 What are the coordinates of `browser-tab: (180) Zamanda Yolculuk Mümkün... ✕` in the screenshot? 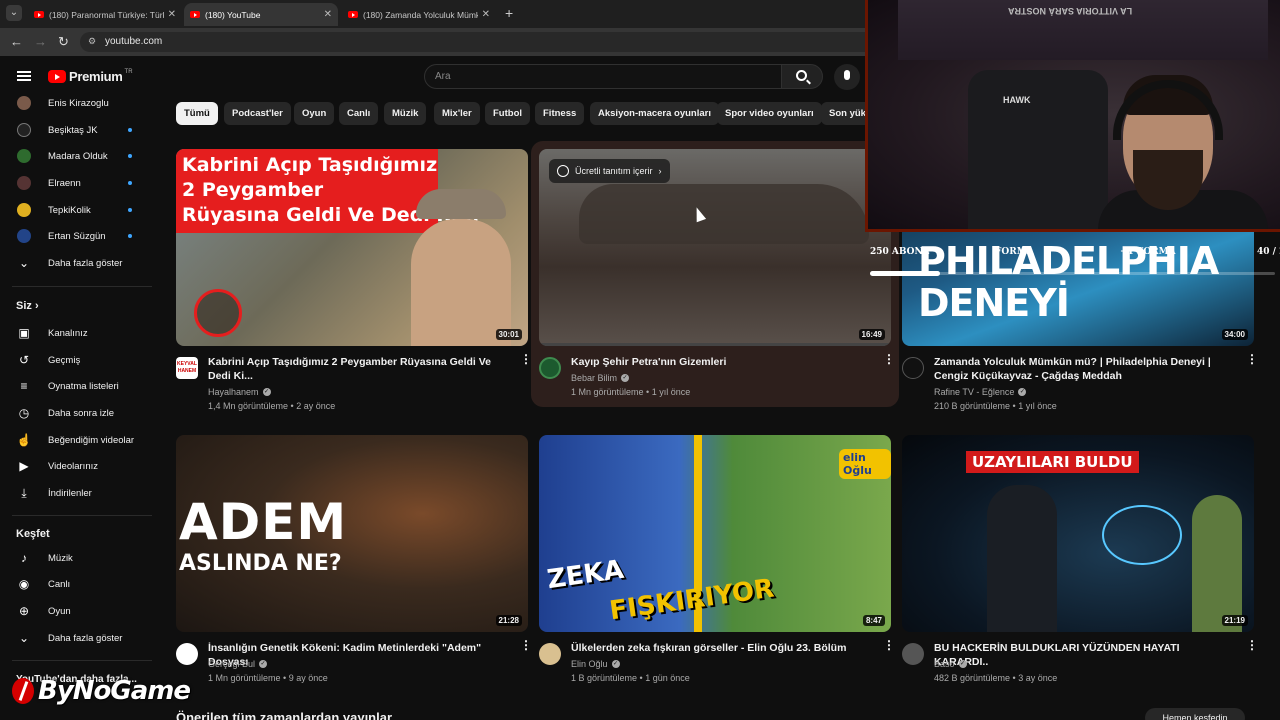 It's located at (419, 14).